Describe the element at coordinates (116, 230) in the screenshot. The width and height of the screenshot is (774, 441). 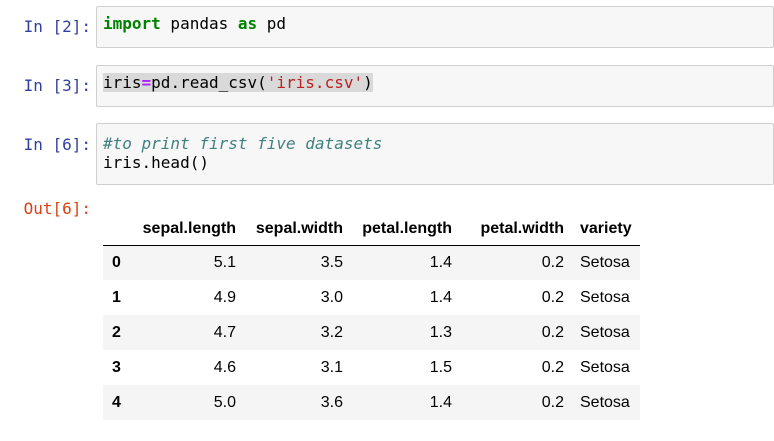
I see `index-header` at that location.